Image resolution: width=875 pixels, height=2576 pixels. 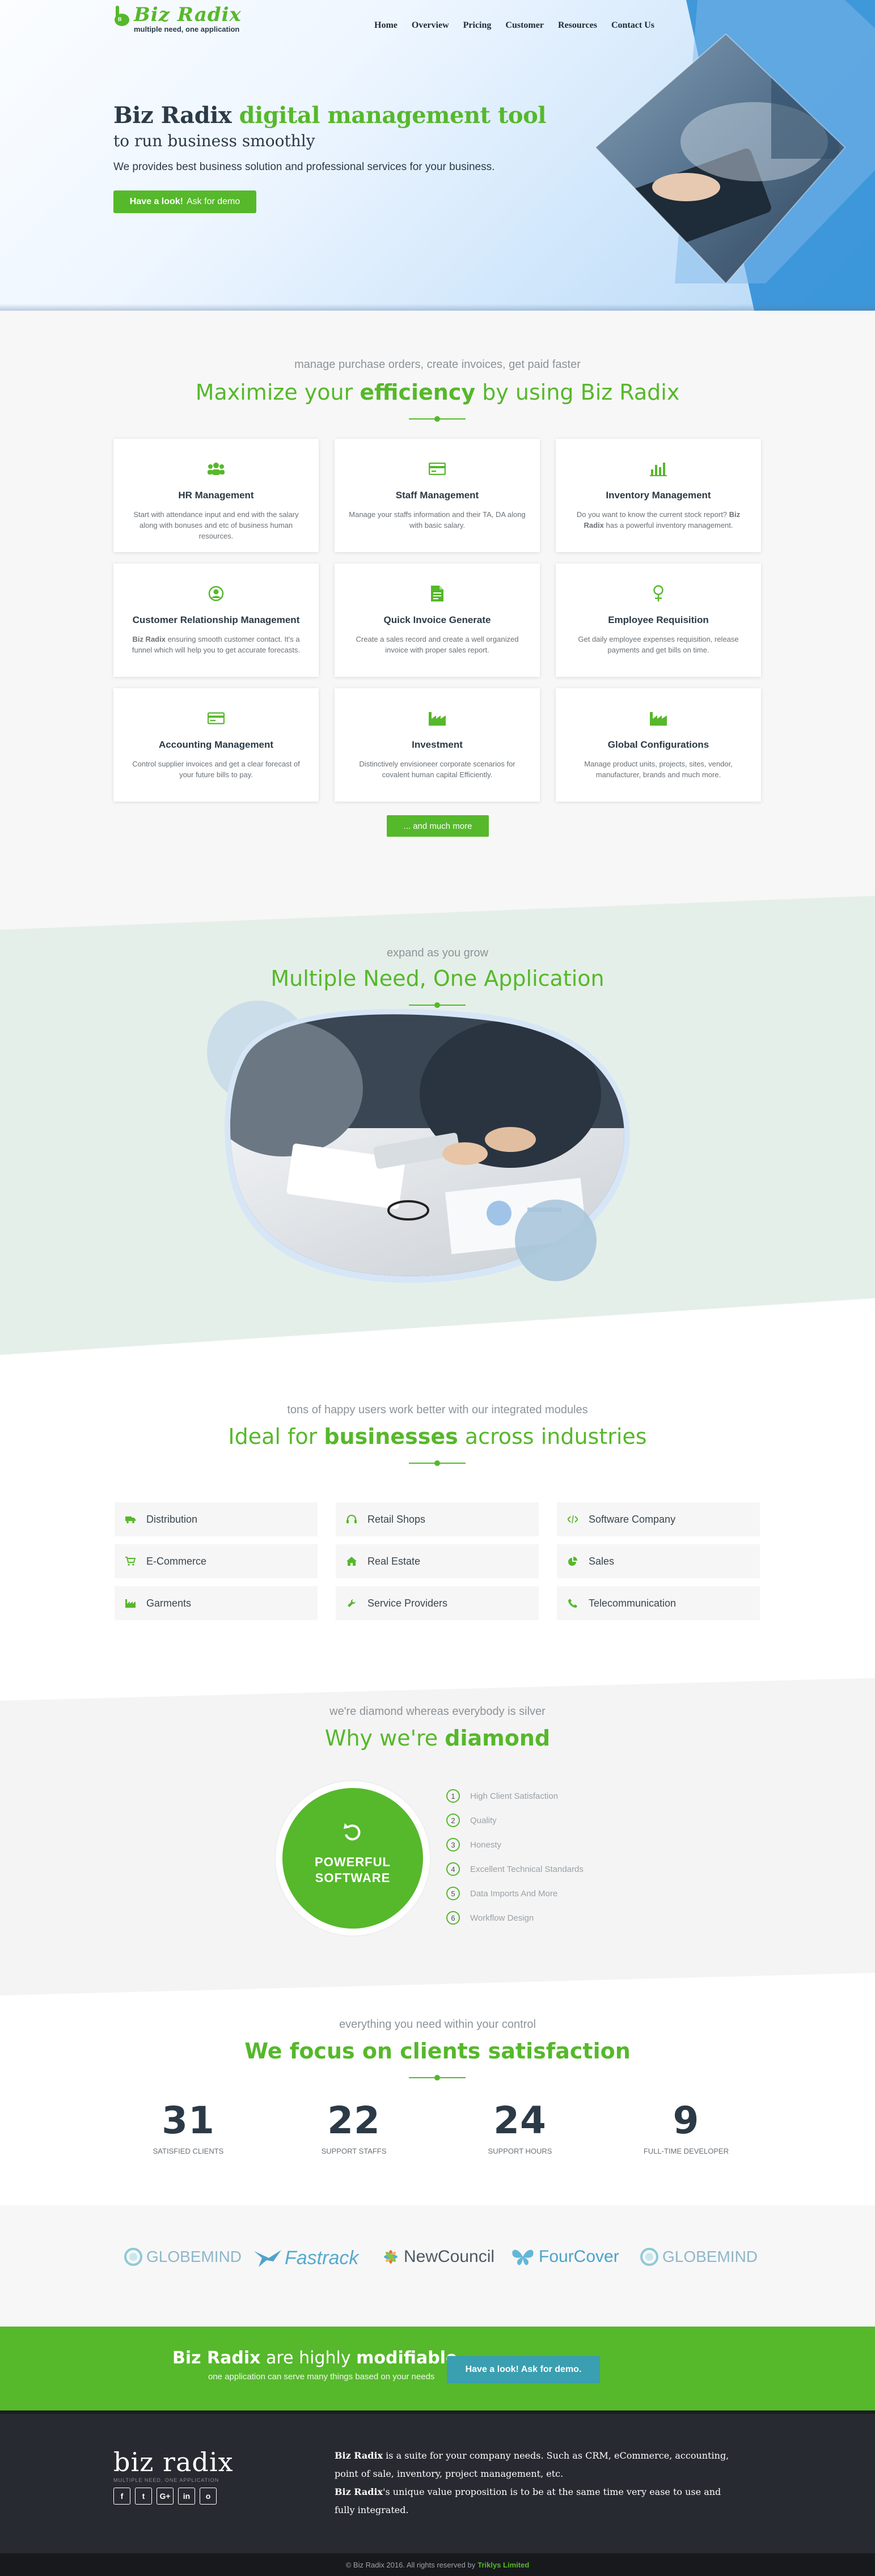 I want to click on partner-logo-globemind: GLOBEMIND, so click(x=183, y=2256).